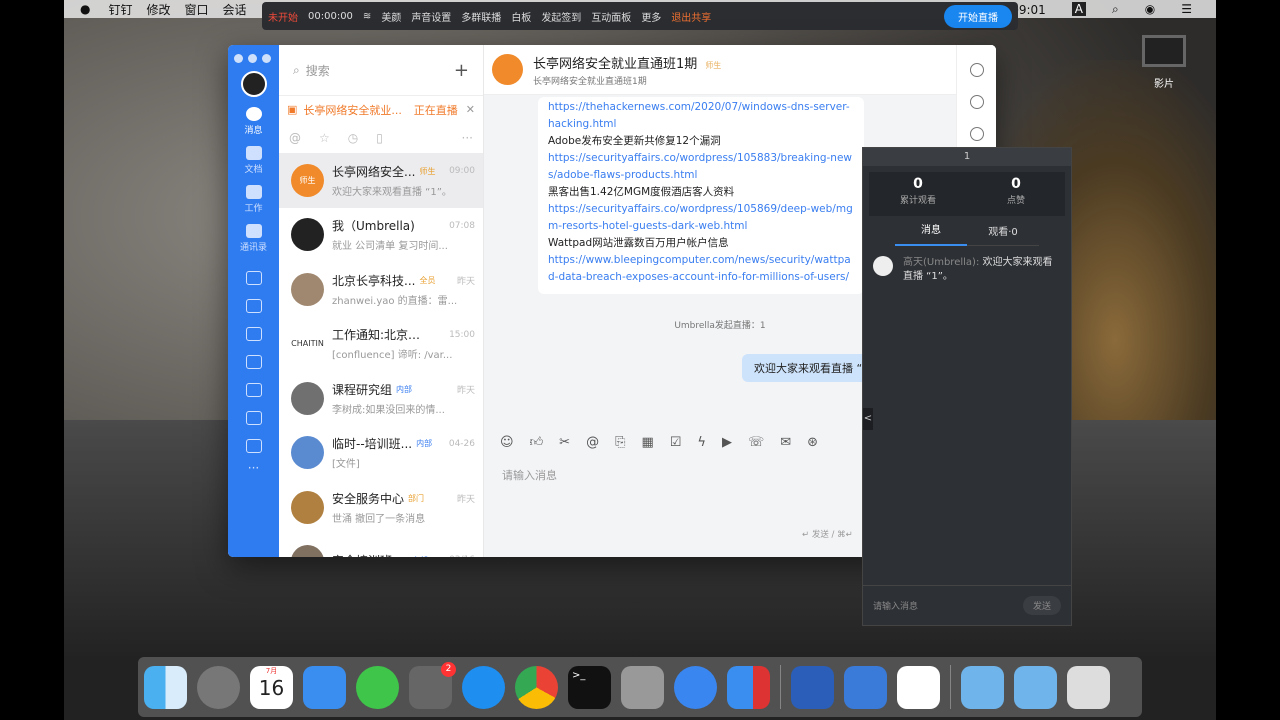  What do you see at coordinates (647, 442) in the screenshot?
I see `calendar-icon: ▦` at bounding box center [647, 442].